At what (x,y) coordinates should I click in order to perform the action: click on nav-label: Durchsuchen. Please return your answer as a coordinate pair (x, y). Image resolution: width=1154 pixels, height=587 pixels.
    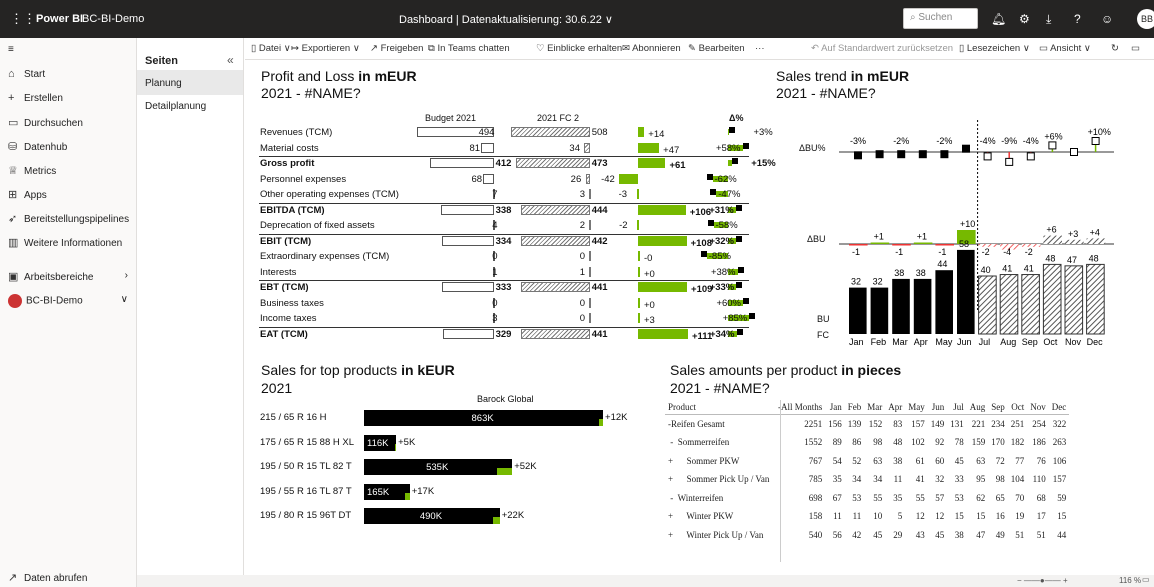
    Looking at the image, I should click on (53, 123).